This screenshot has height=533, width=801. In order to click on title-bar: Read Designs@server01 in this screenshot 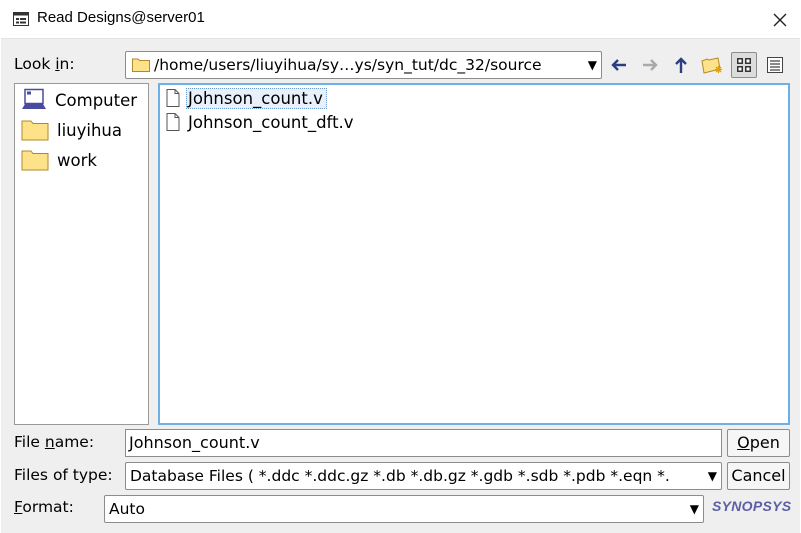, I will do `click(400, 19)`.